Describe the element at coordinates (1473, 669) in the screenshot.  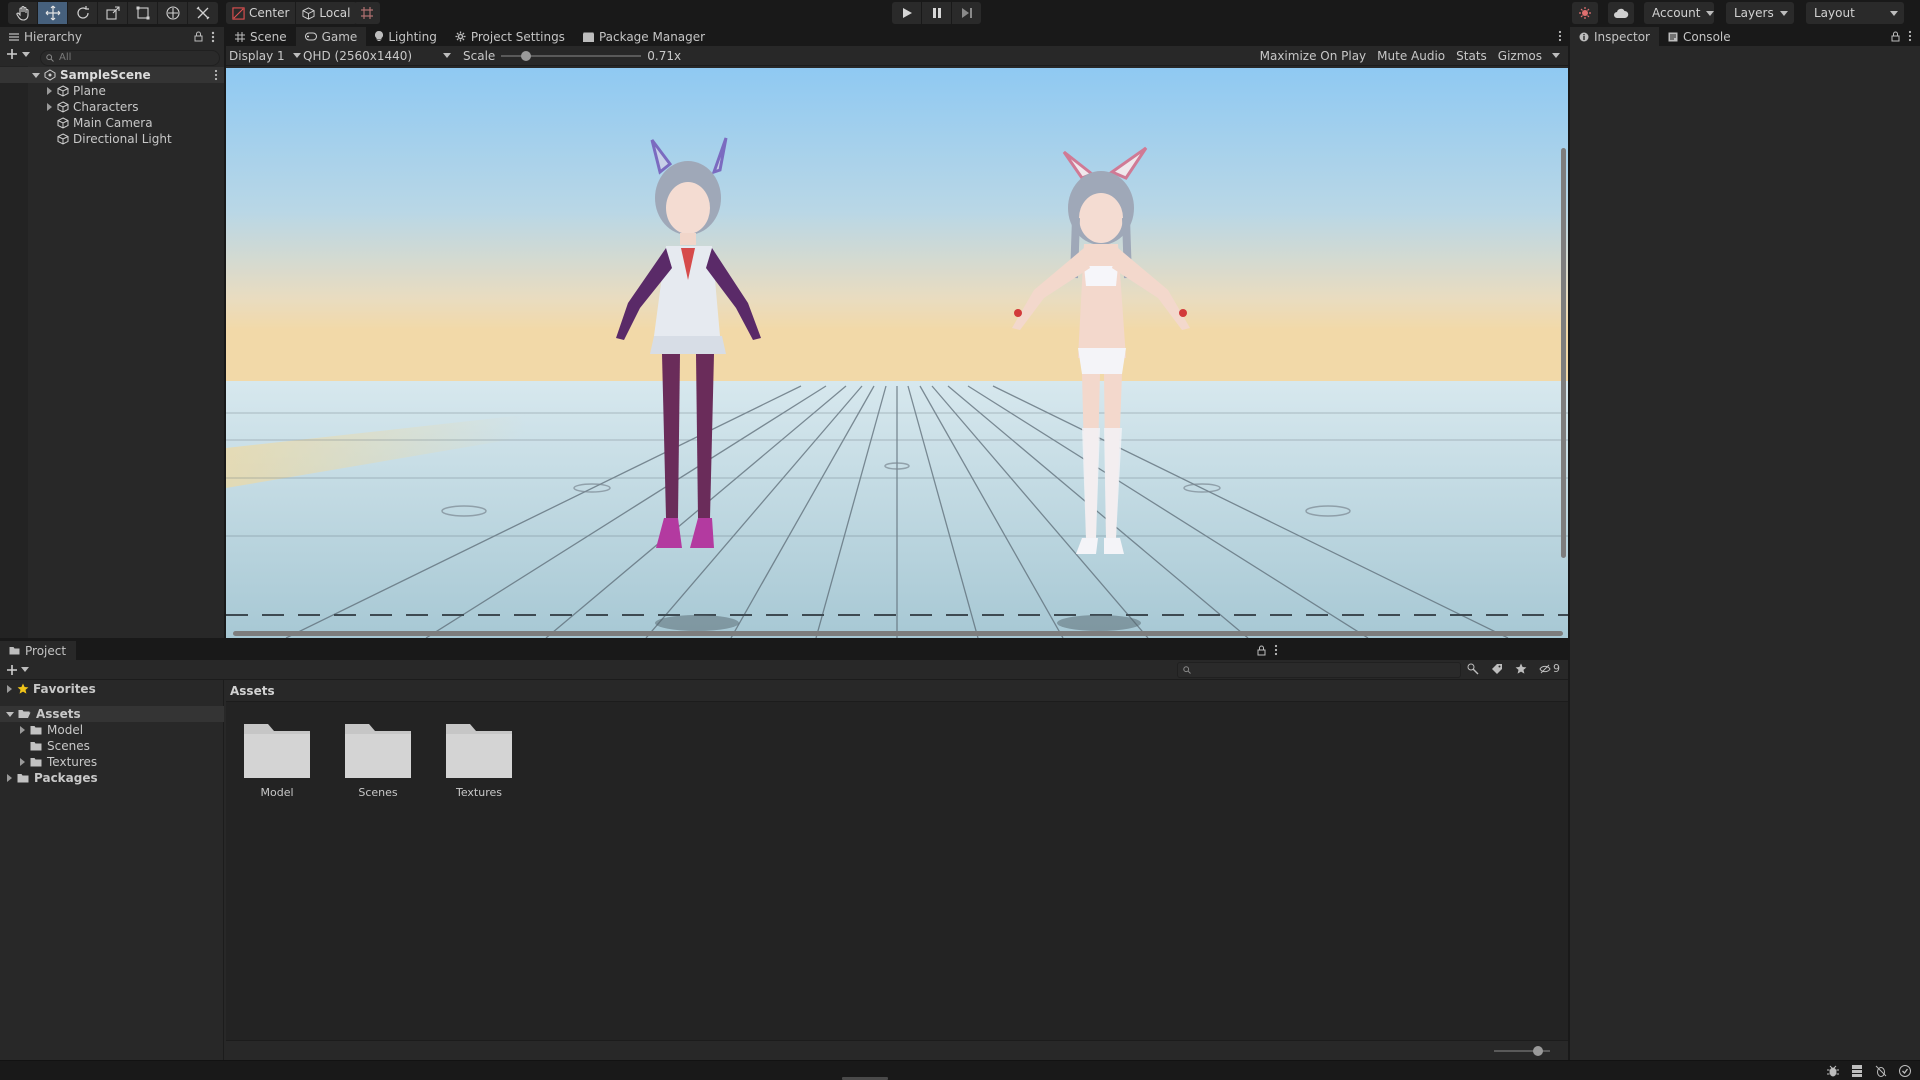
I see `search-by-type-icon` at that location.